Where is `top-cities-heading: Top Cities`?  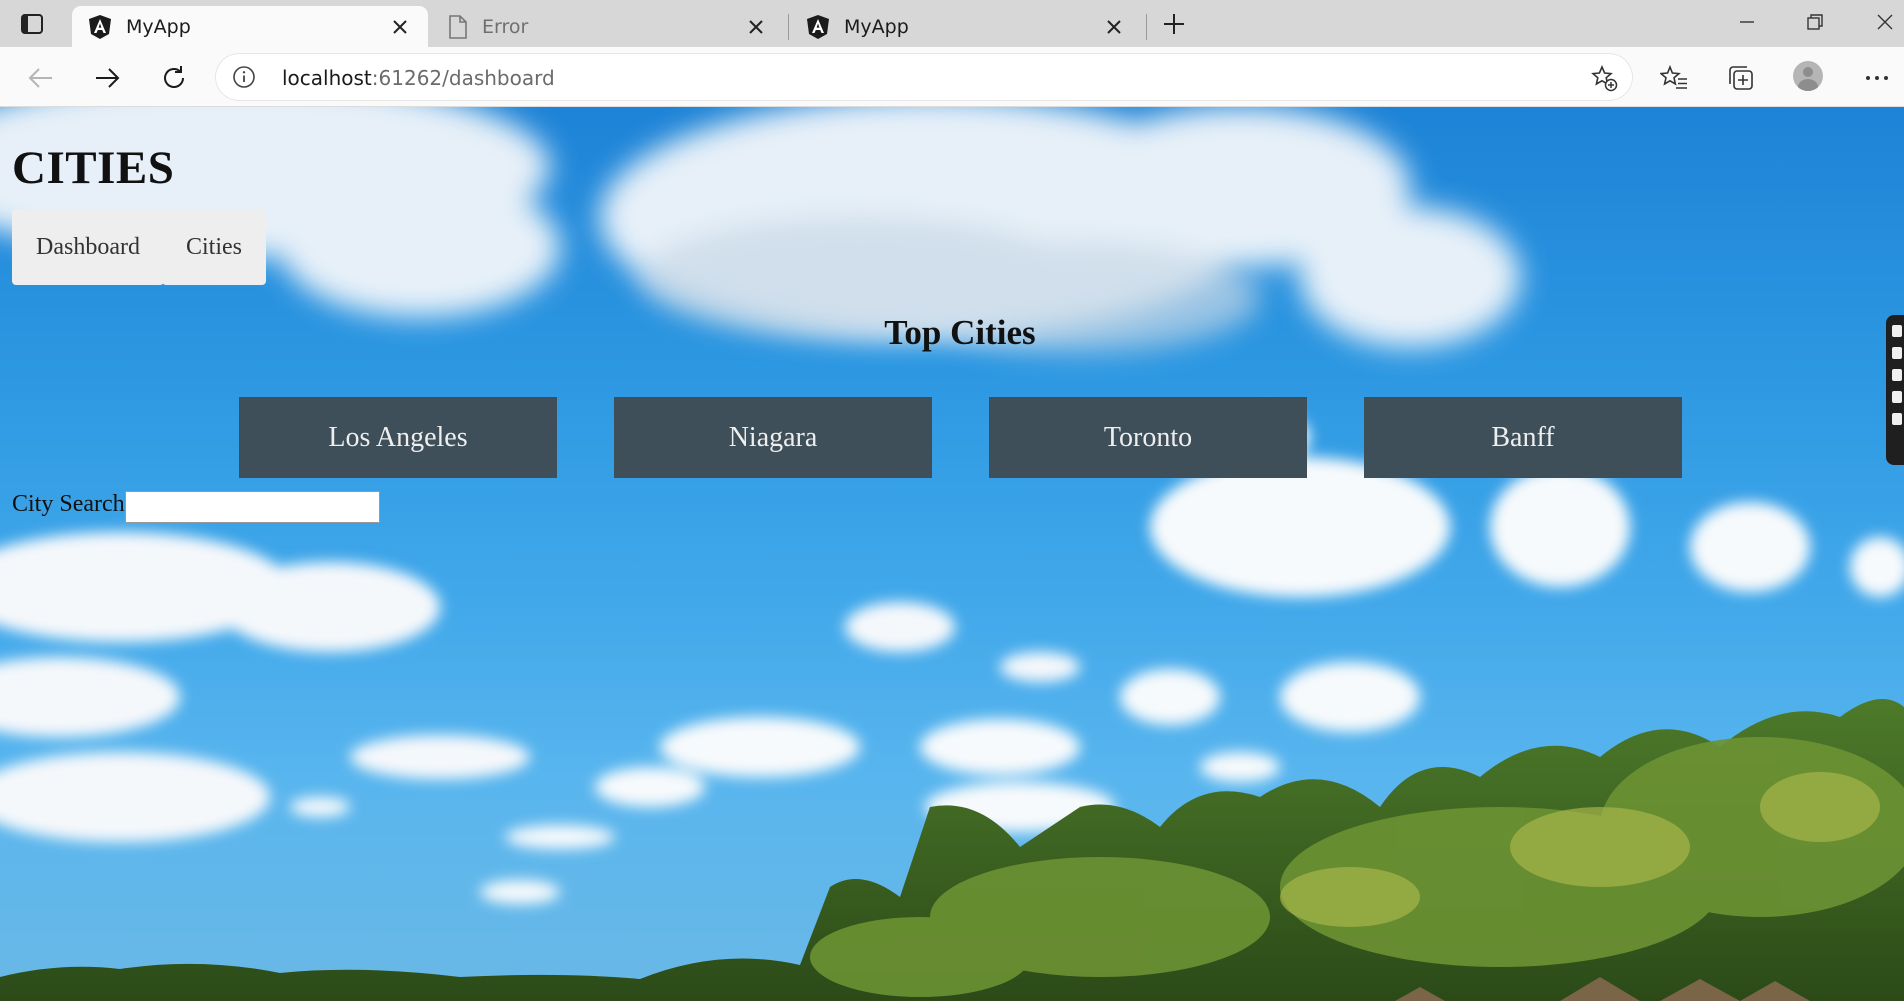
top-cities-heading: Top Cities is located at coordinates (960, 332).